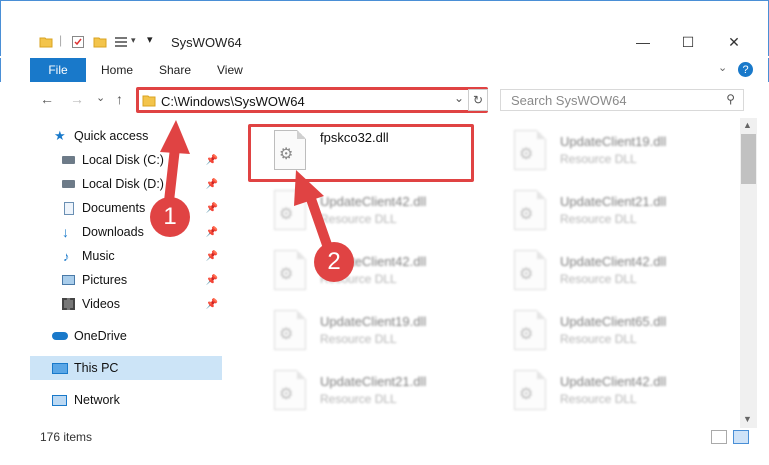 The image size is (769, 465). What do you see at coordinates (101, 304) in the screenshot?
I see `sidebar-item-label: Videos` at bounding box center [101, 304].